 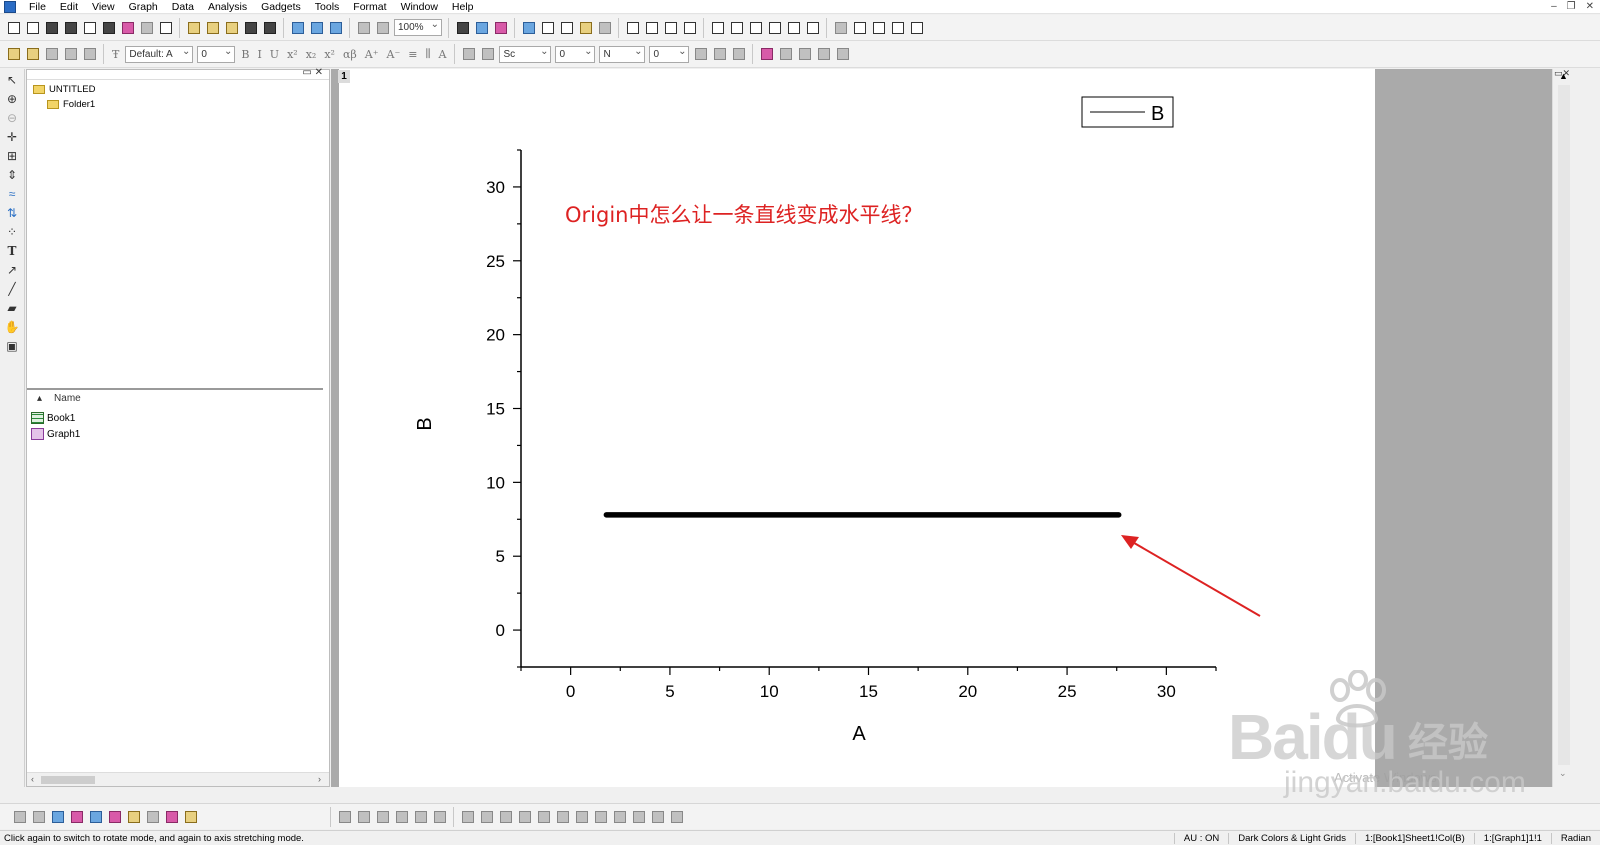 I want to click on multi-panel-icon, so click(x=95, y=816).